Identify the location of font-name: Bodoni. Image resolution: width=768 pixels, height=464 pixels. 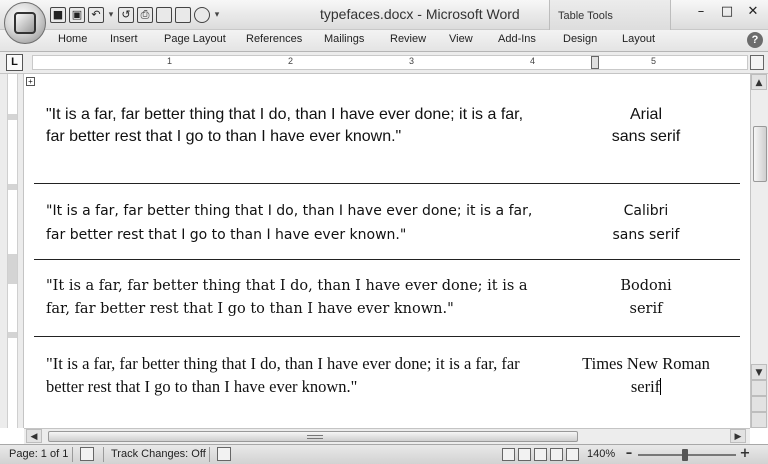
(646, 286).